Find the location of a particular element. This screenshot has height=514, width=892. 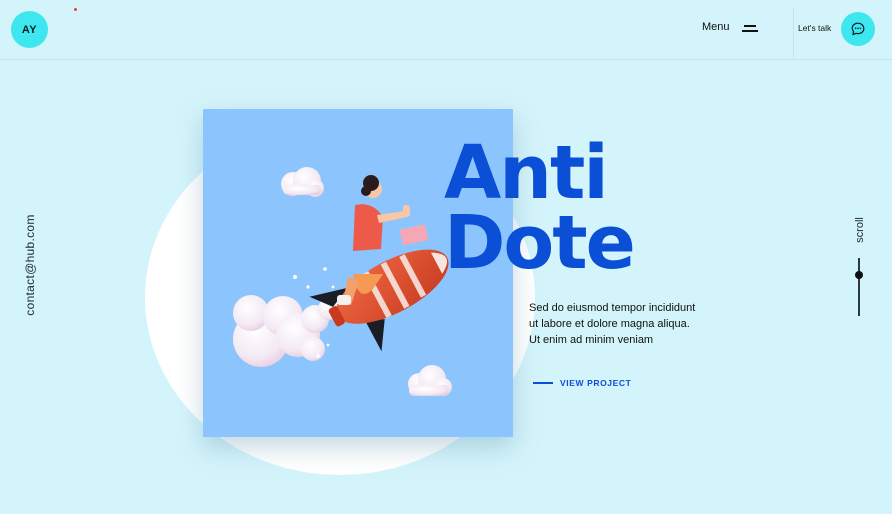

divider is located at coordinates (793, 33).